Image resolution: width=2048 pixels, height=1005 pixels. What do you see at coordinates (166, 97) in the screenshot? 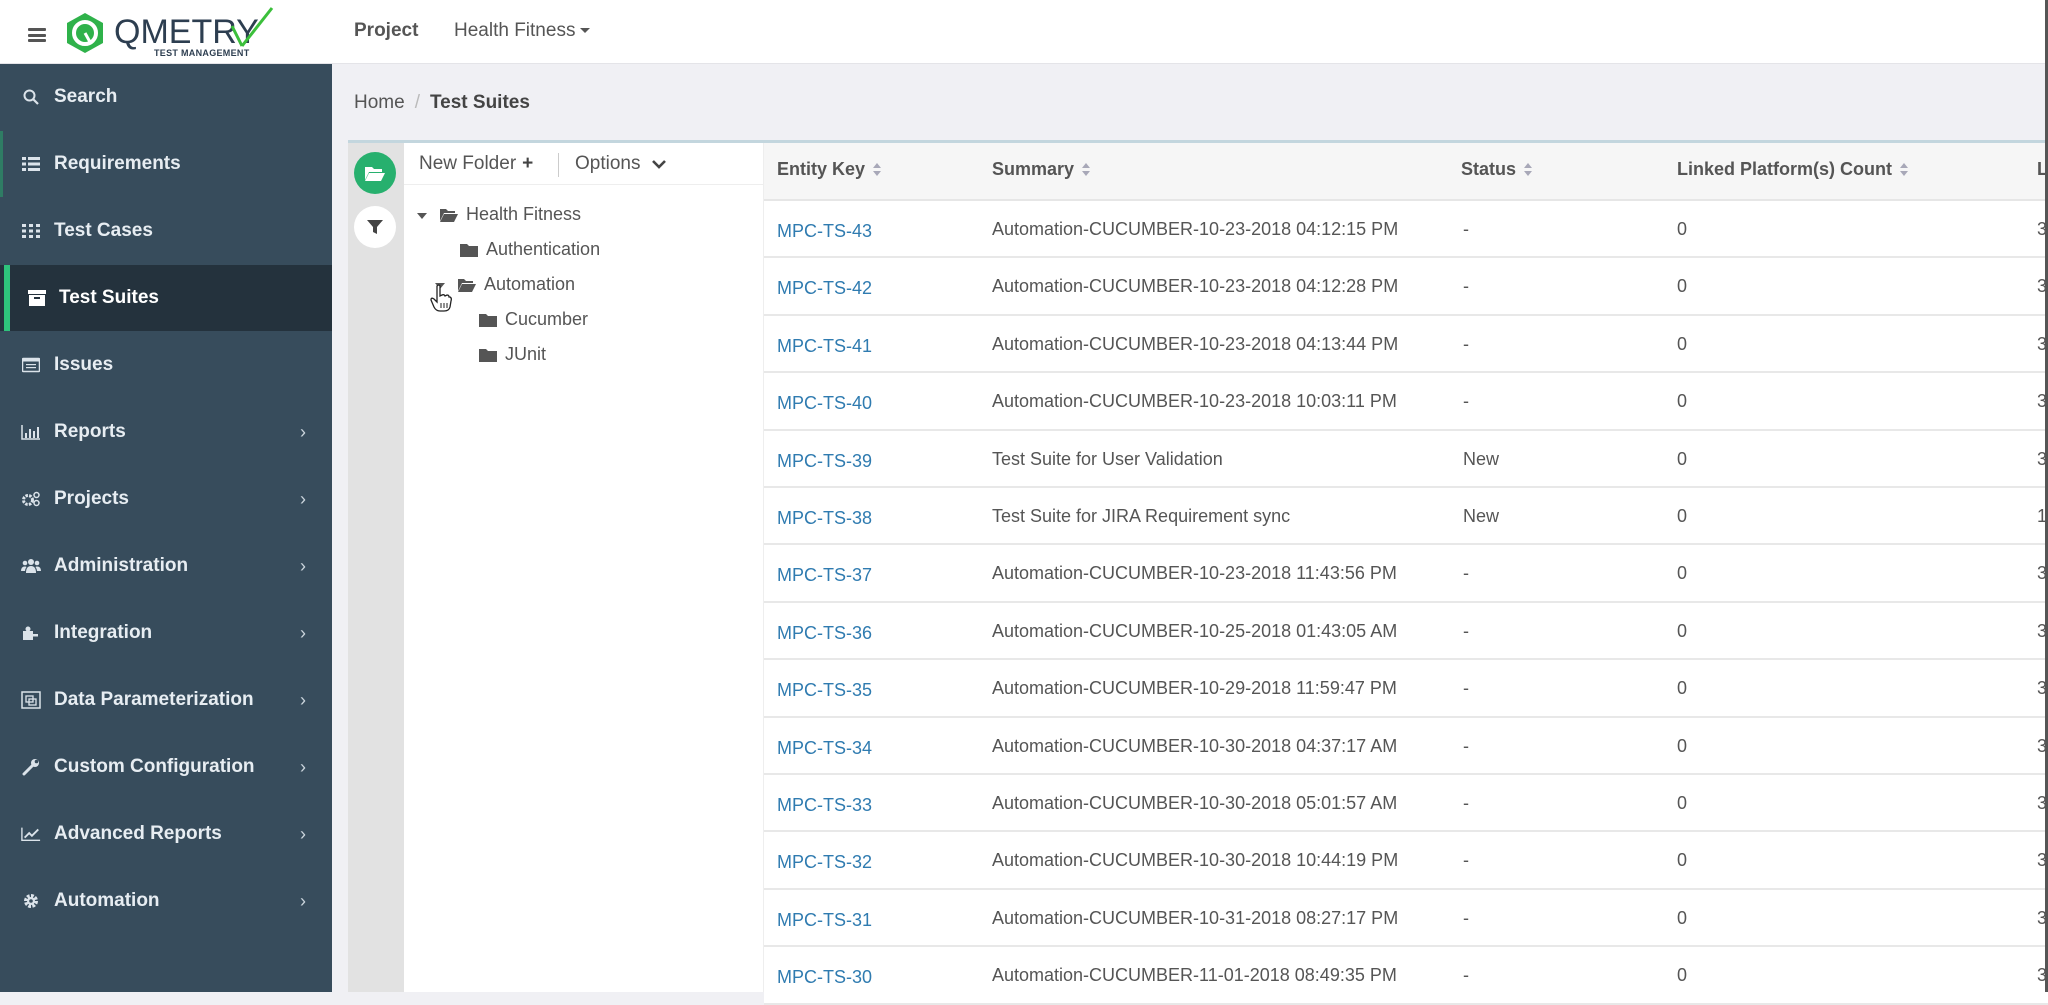
I see `sidebar-item-search: Search` at bounding box center [166, 97].